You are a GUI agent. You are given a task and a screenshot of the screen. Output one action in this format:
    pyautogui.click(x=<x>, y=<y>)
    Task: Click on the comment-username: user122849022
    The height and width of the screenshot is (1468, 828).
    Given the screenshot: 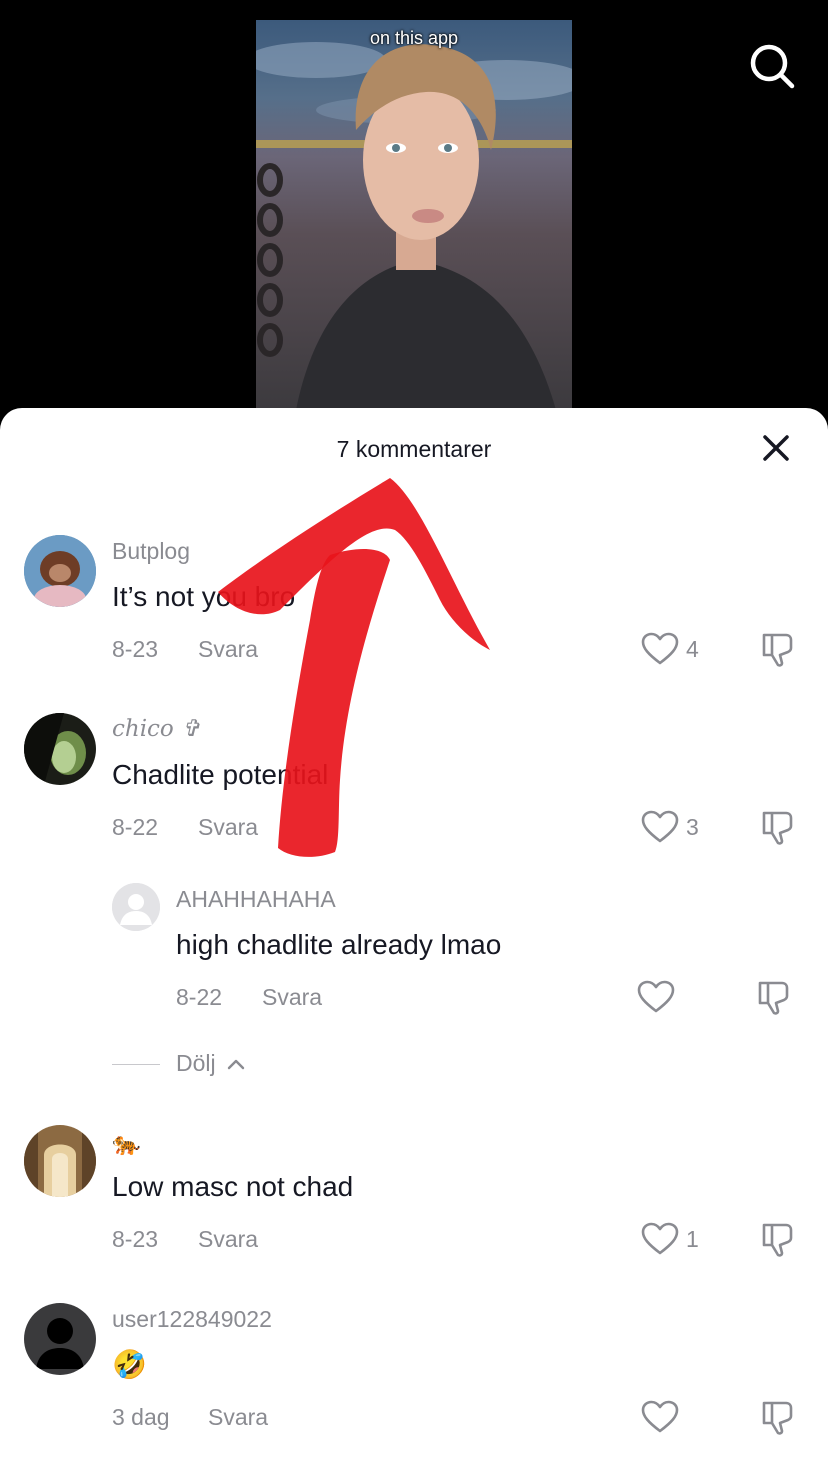 What is the action you would take?
    pyautogui.click(x=192, y=1319)
    